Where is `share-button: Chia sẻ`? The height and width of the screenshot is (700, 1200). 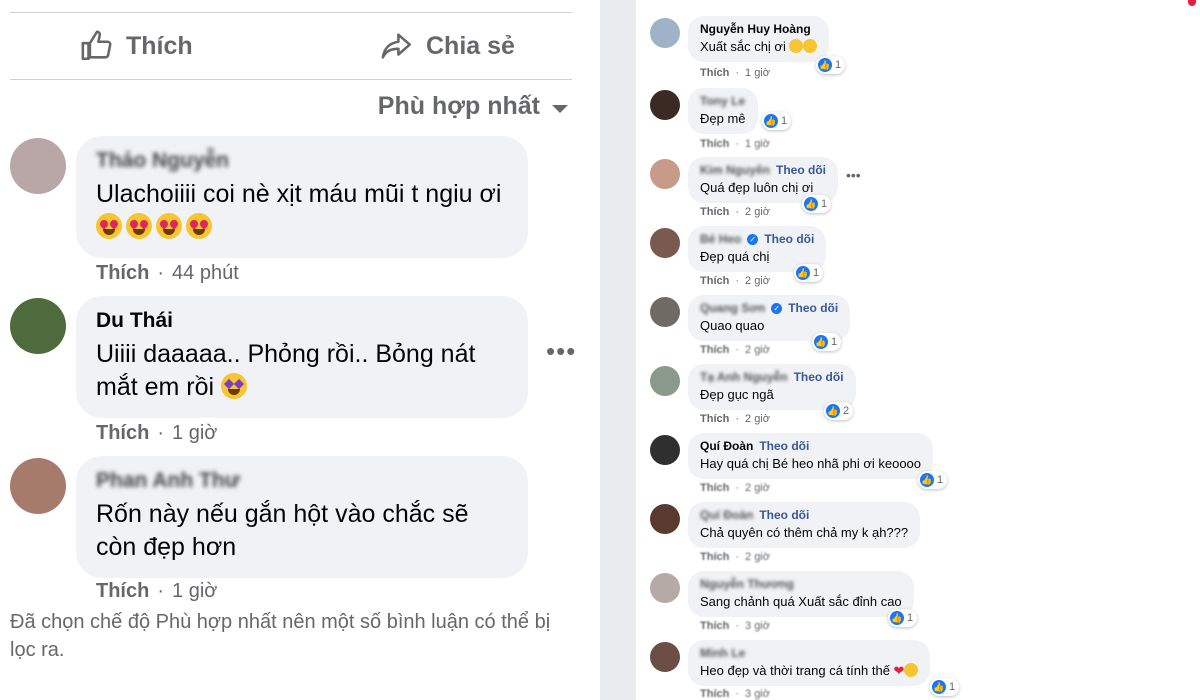
share-button: Chia sẻ is located at coordinates (447, 46).